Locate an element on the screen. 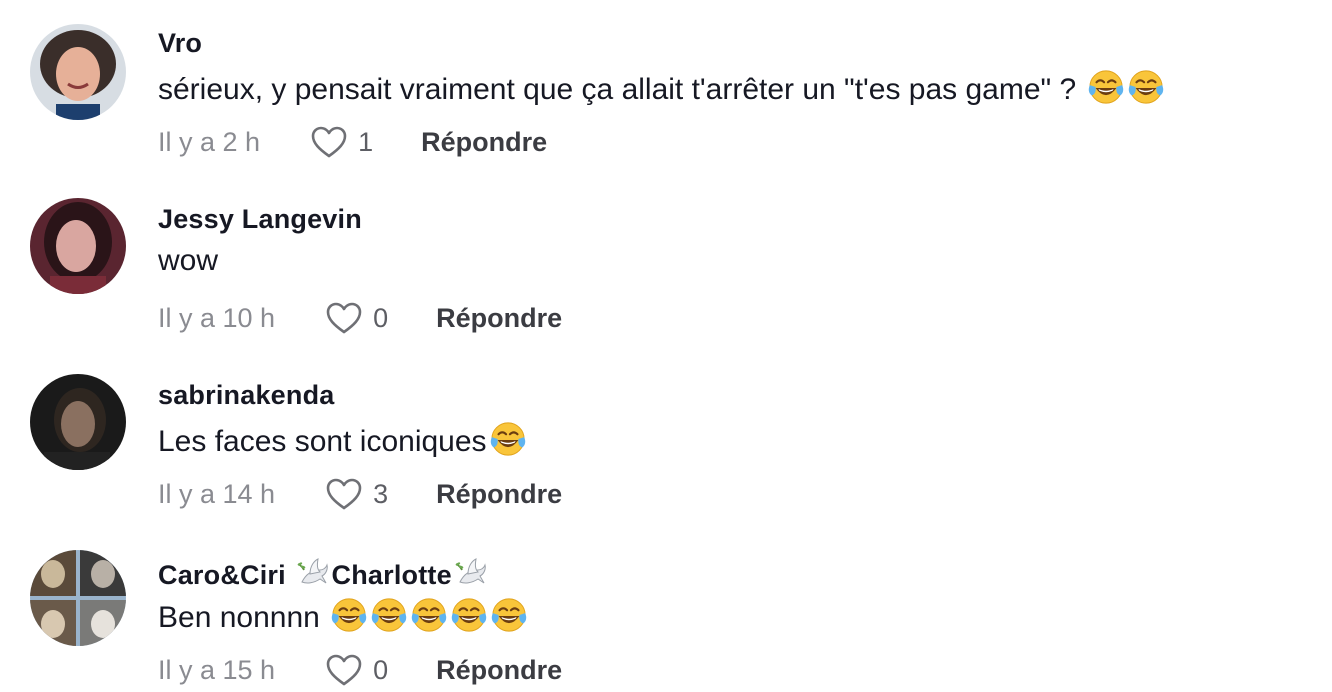 The image size is (1332, 692). comment-meta: Il y a 14 h 3 Répondre is located at coordinates (360, 494).